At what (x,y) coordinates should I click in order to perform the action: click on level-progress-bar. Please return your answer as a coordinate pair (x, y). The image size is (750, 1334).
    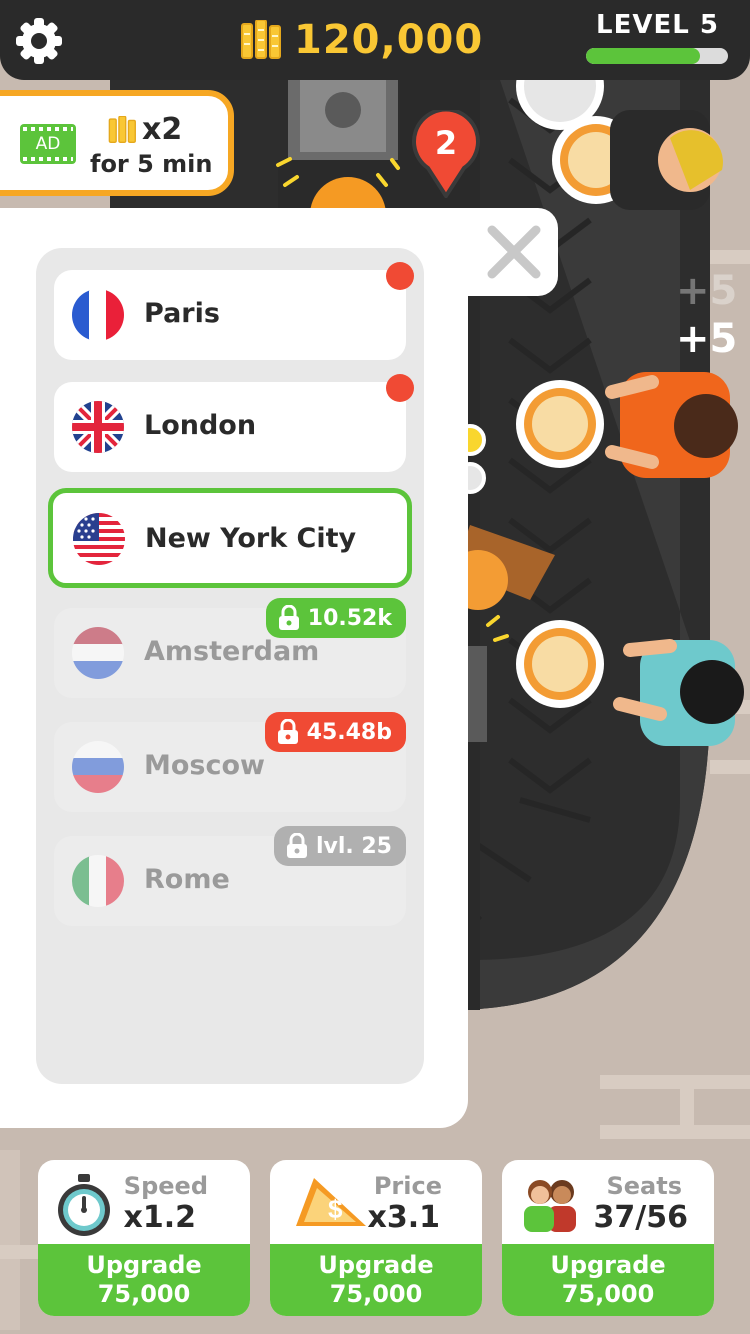
    Looking at the image, I should click on (657, 56).